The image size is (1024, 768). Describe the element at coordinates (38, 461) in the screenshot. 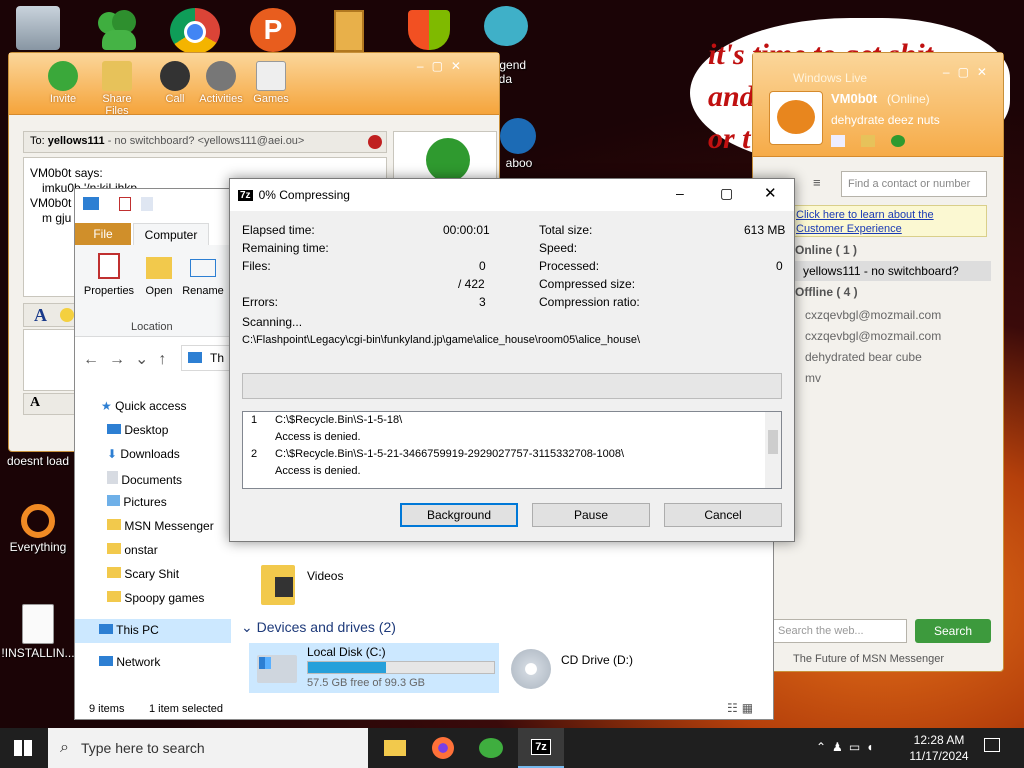

I see `desktop-icon-doesnt-load: doesnt load` at that location.